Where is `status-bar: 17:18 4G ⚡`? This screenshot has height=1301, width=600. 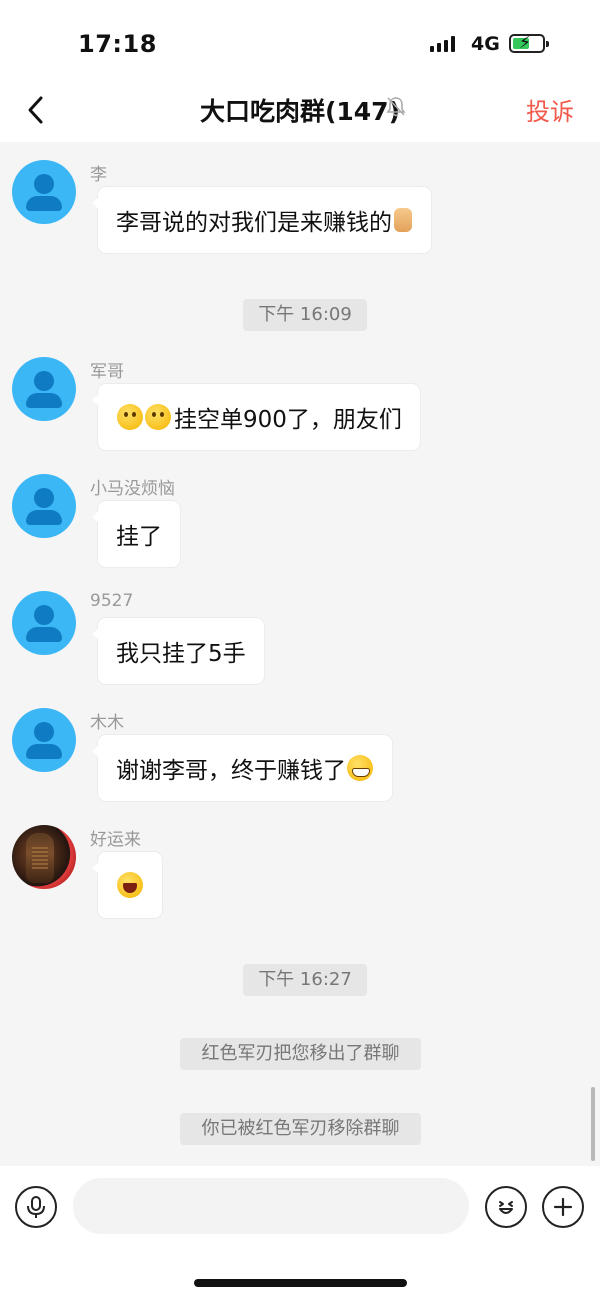
status-bar: 17:18 4G ⚡ is located at coordinates (300, 42).